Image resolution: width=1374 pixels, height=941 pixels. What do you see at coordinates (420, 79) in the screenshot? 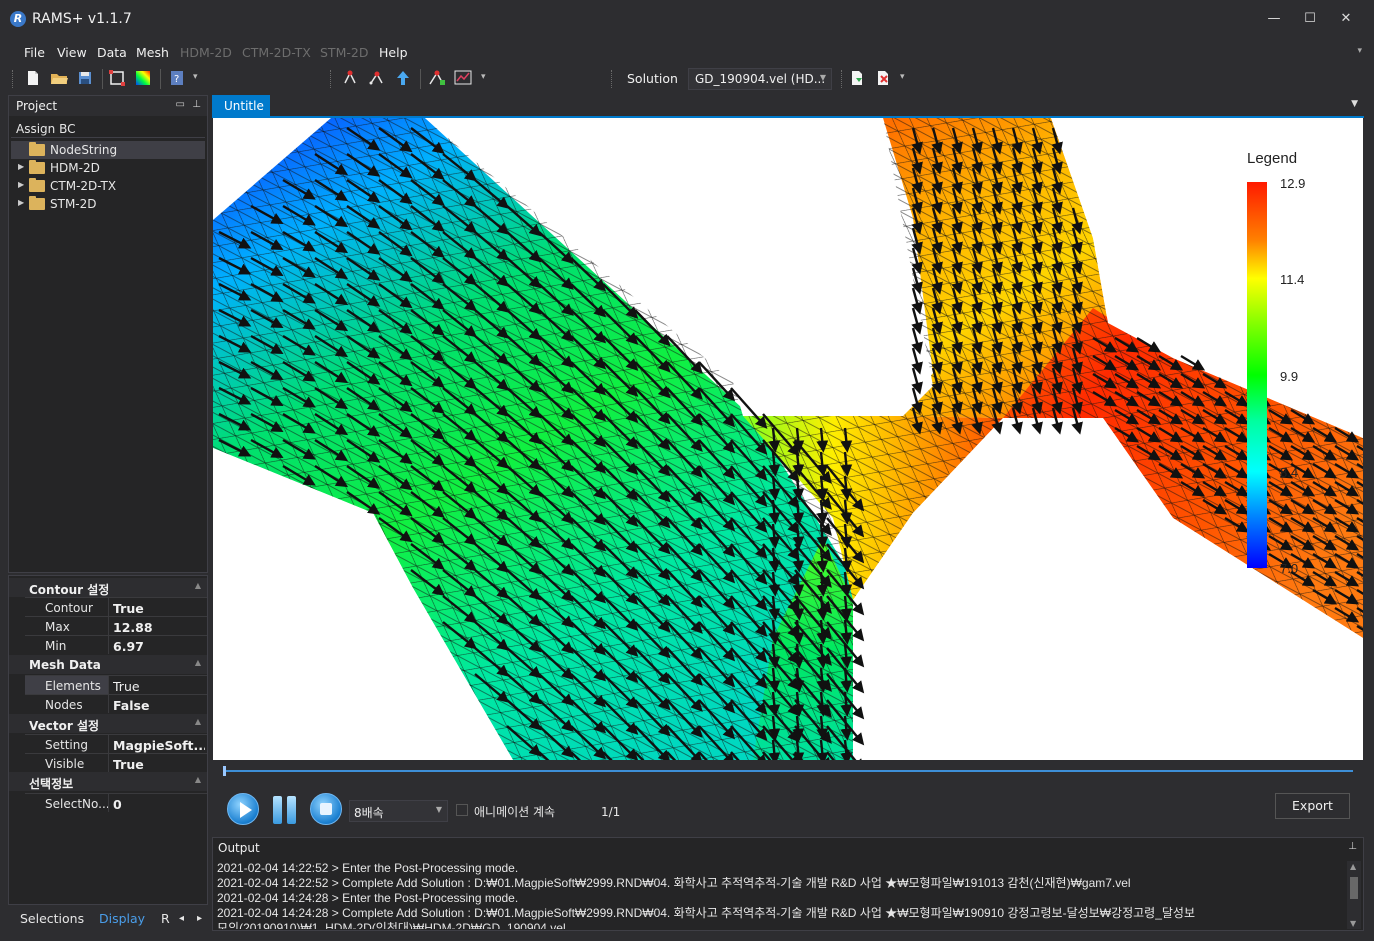
I see `toolbar-separator` at bounding box center [420, 79].